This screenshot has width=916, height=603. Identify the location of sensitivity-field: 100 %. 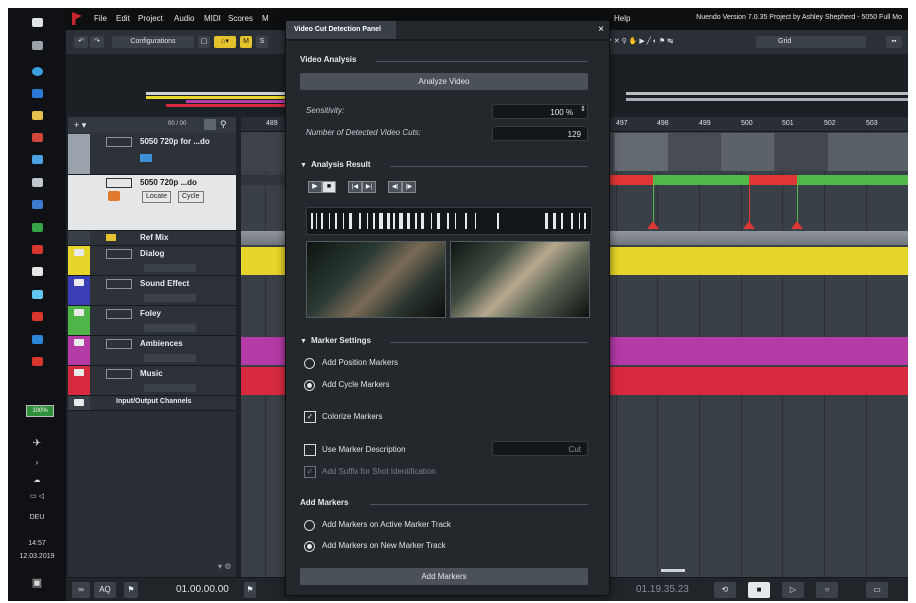
(540, 111).